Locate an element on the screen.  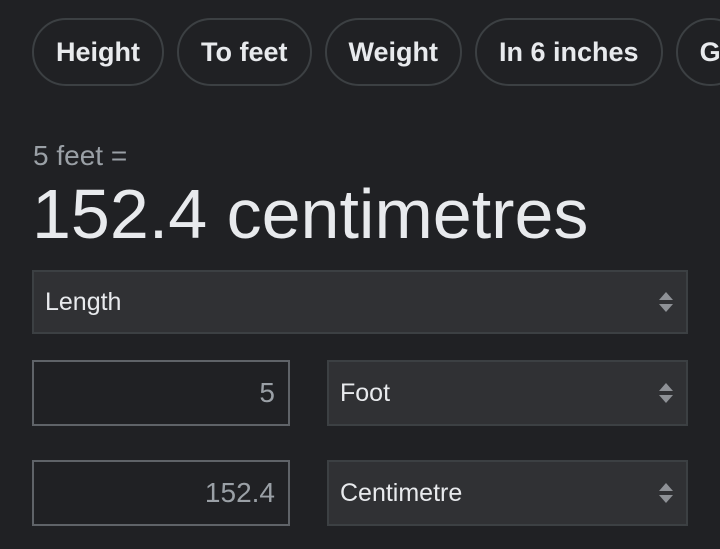
to-value-text: 152.4 is located at coordinates (239, 492).